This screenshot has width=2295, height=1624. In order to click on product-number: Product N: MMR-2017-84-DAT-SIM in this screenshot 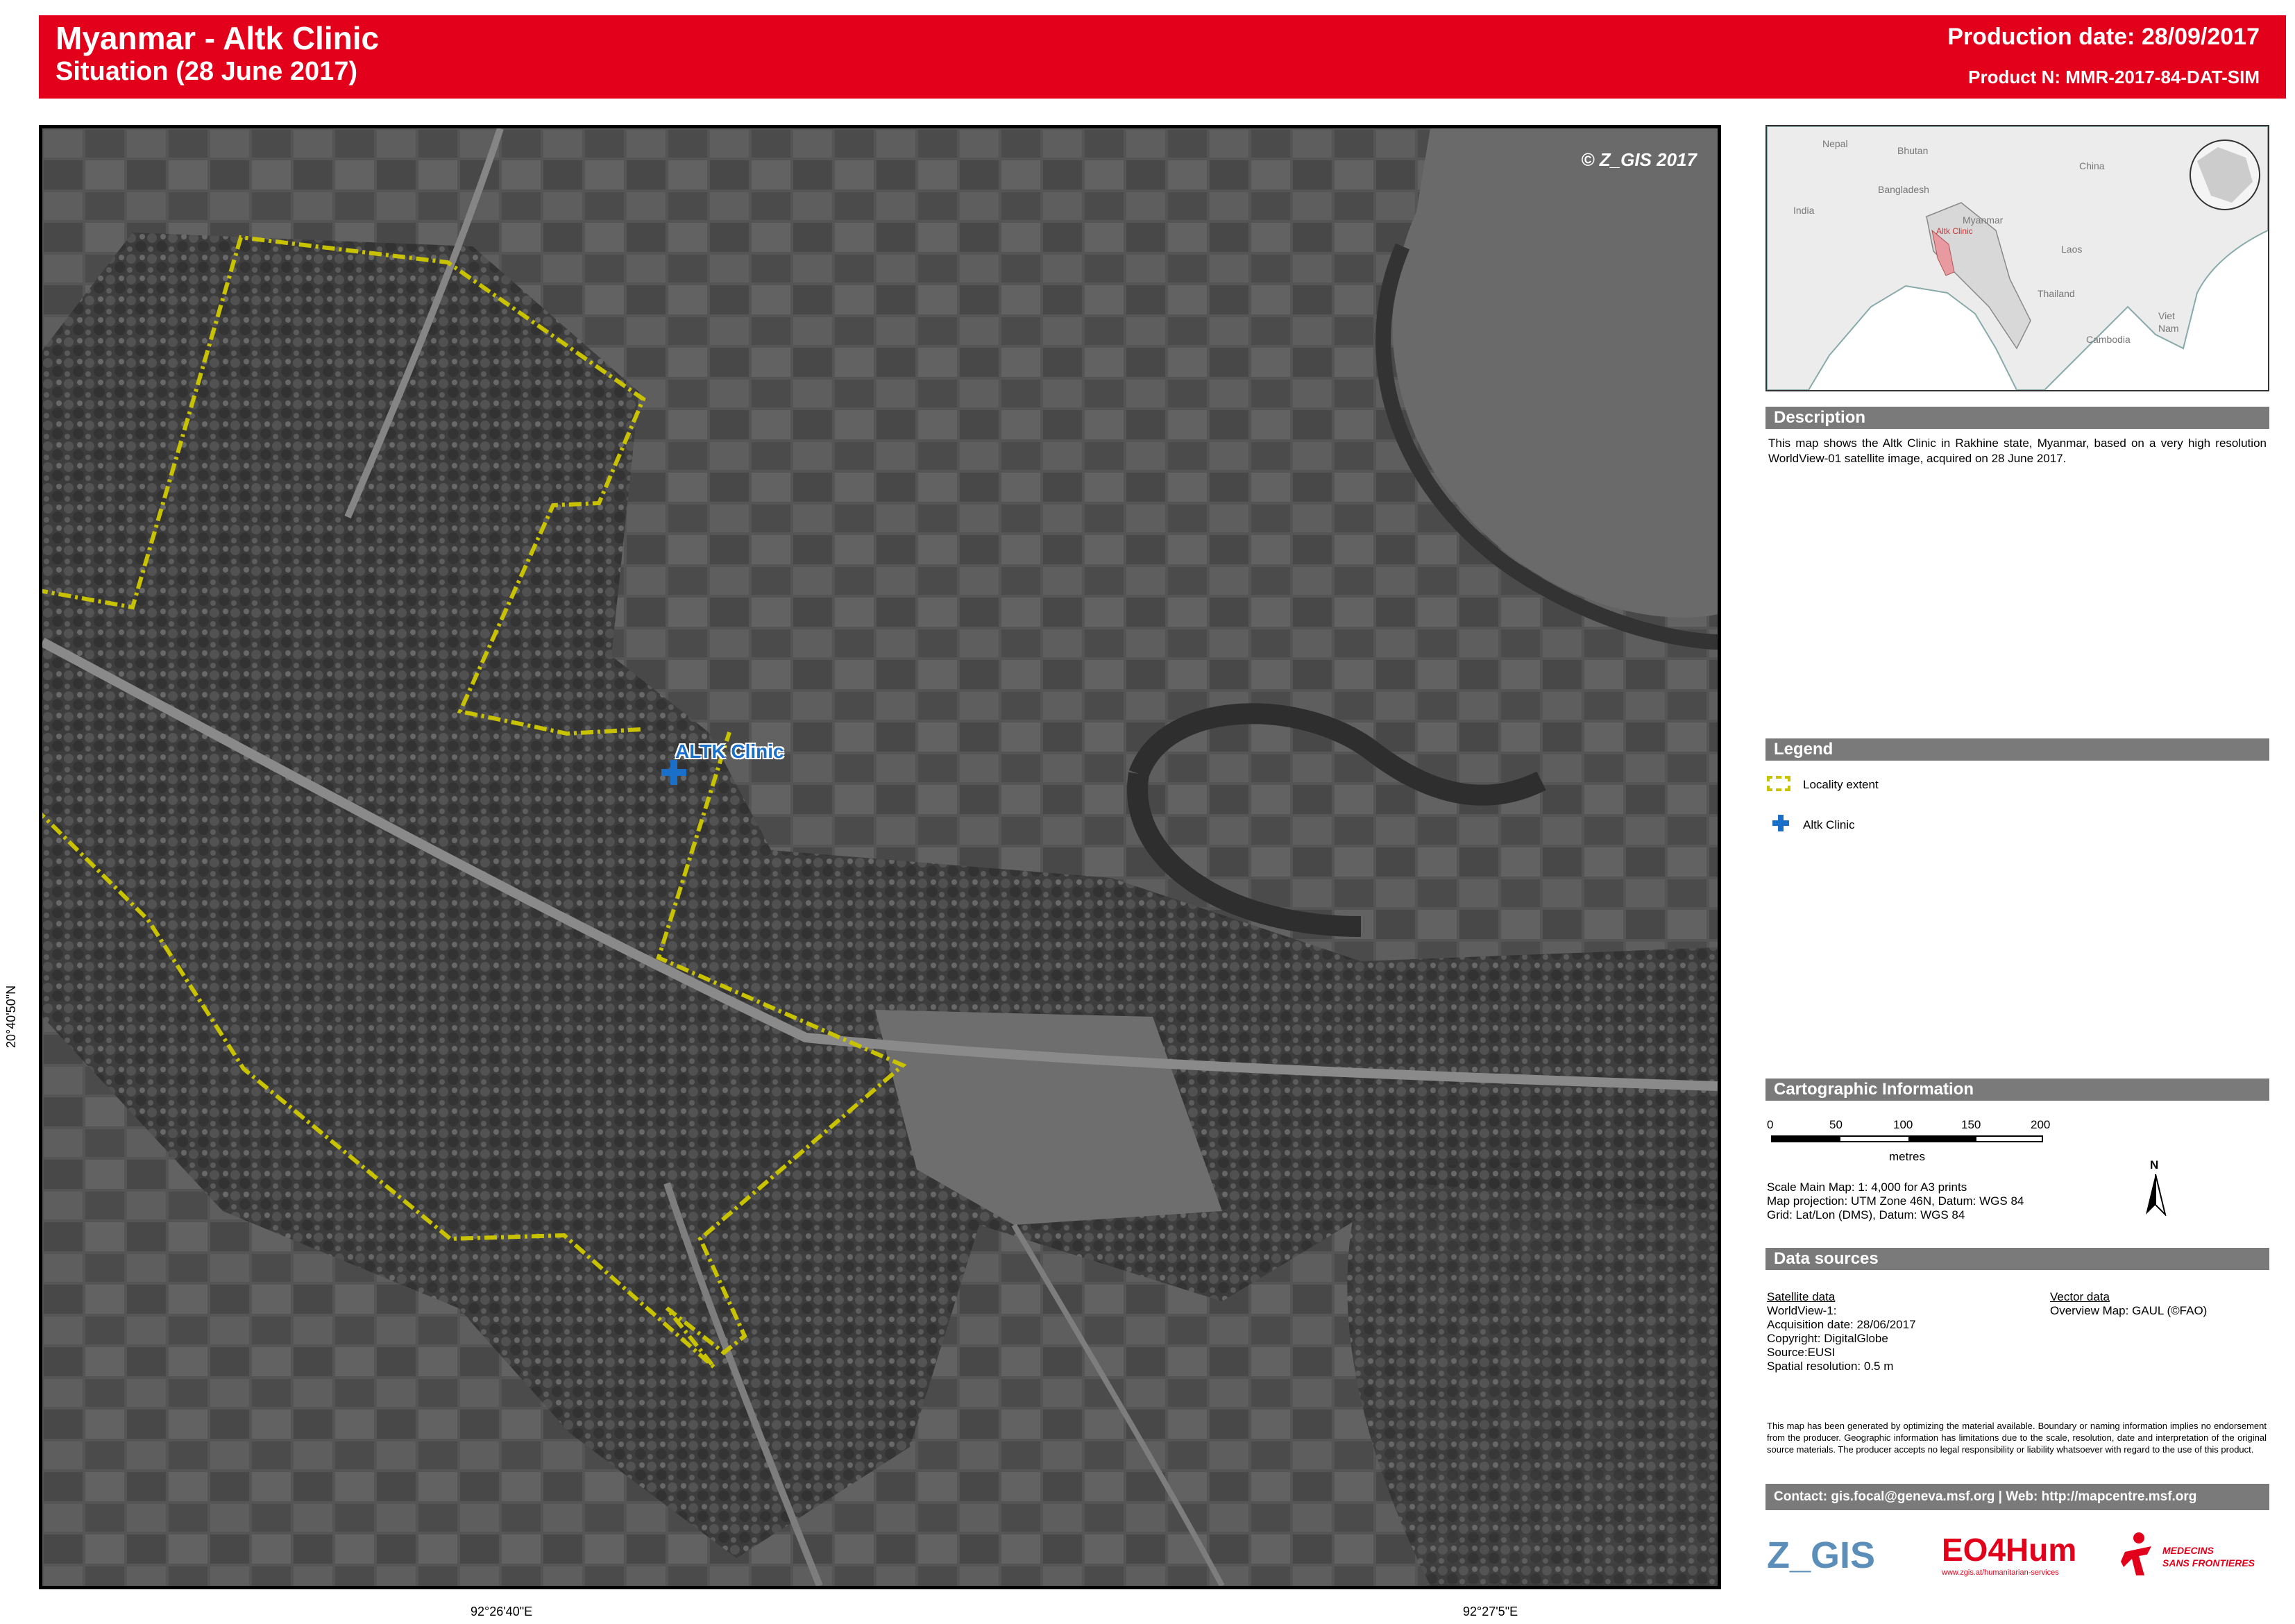, I will do `click(2114, 77)`.